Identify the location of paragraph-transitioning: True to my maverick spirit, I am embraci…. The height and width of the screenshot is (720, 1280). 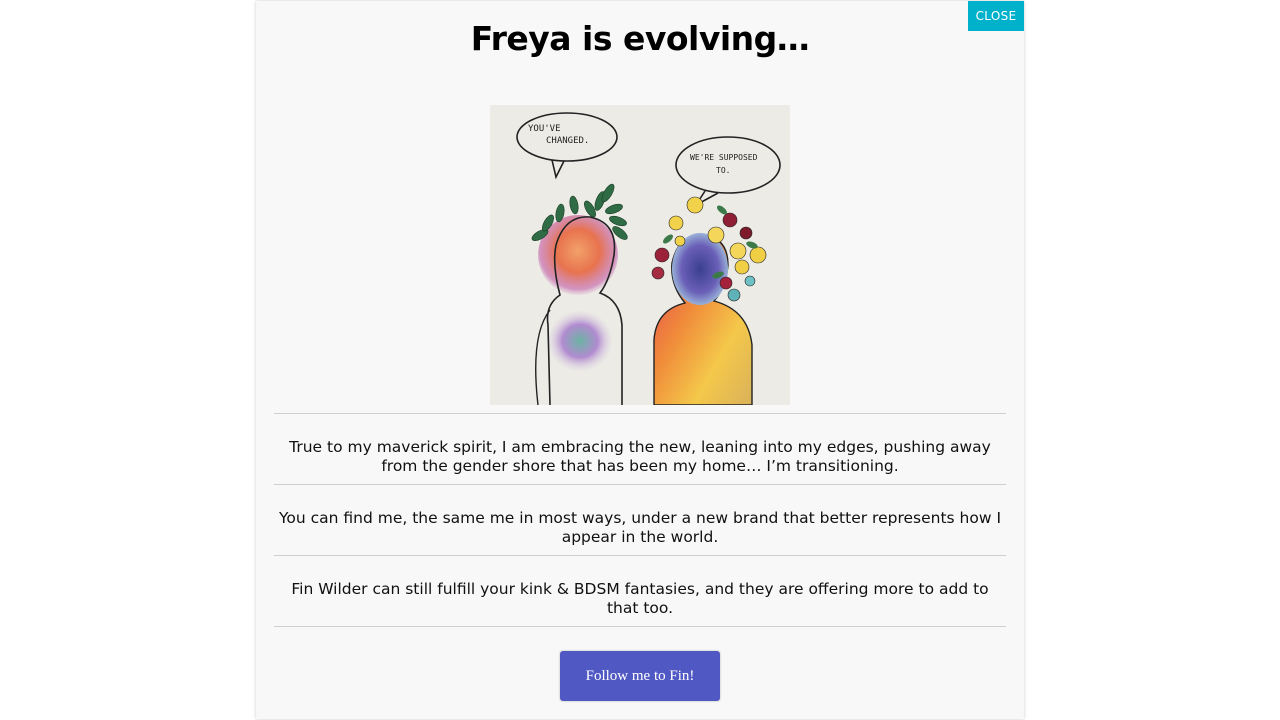
(640, 456).